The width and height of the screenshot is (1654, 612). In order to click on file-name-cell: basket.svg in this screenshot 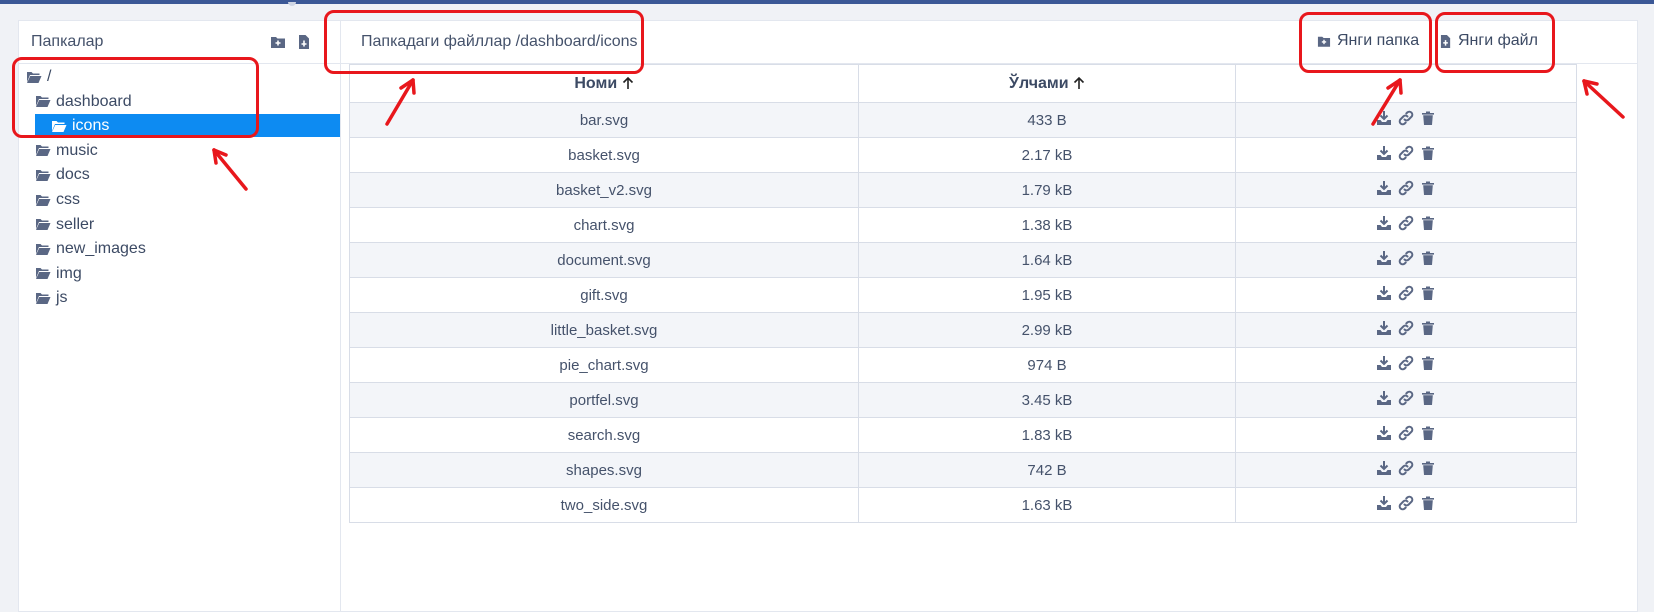, I will do `click(604, 155)`.